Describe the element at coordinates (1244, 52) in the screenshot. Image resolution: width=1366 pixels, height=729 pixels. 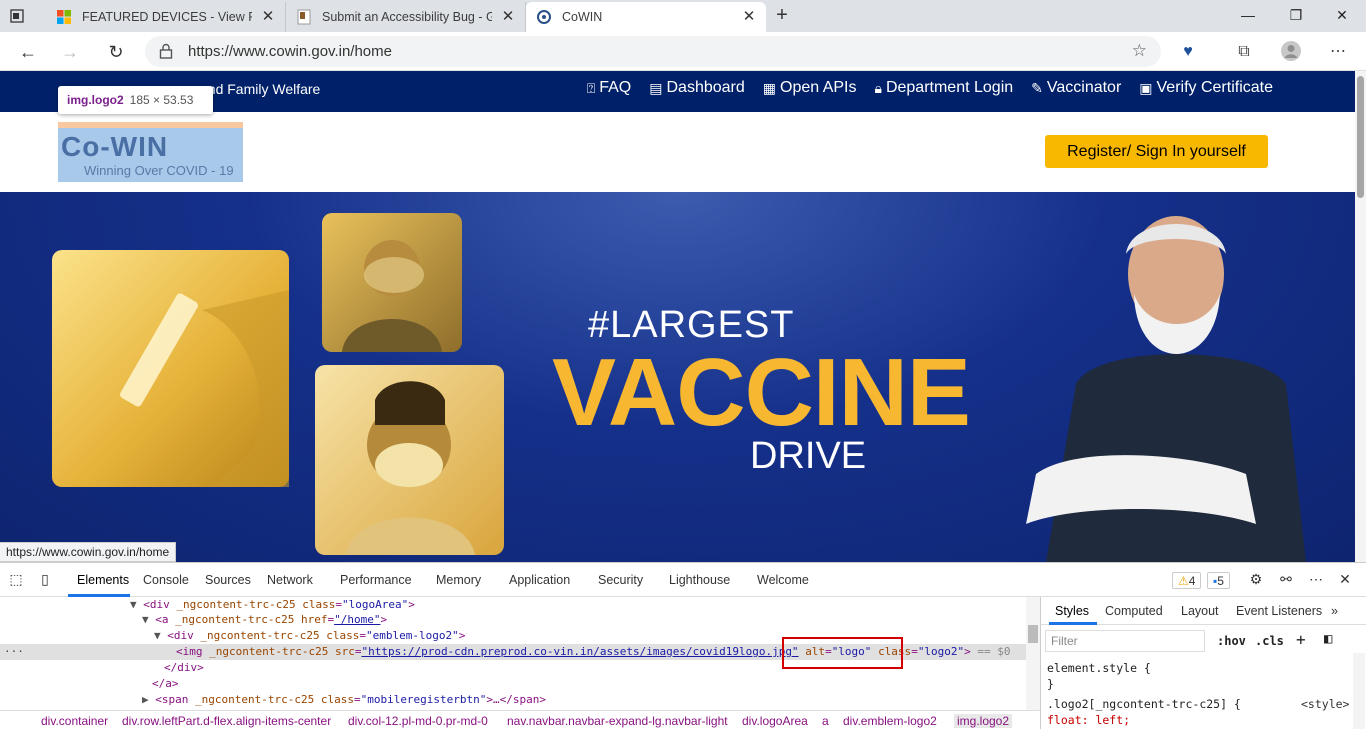
I see `collections-icon: ⧉` at that location.